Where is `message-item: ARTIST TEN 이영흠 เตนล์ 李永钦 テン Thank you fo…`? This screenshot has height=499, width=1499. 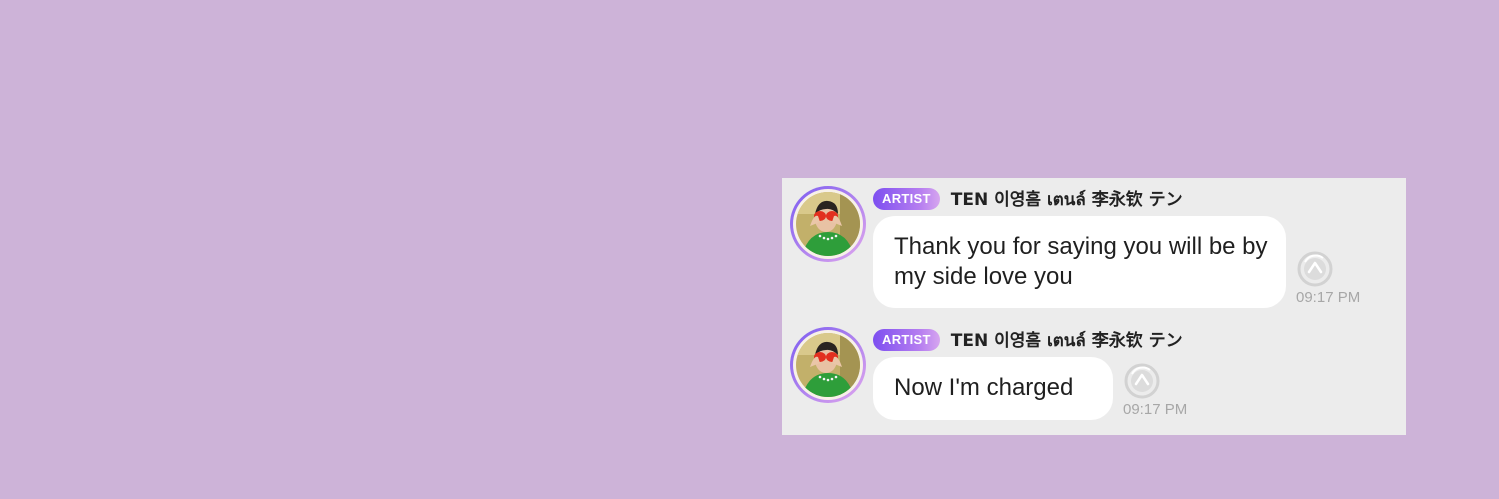
message-item: ARTIST TEN 이영흠 เตนล์ 李永钦 テン Thank you fo… is located at coordinates (1094, 248).